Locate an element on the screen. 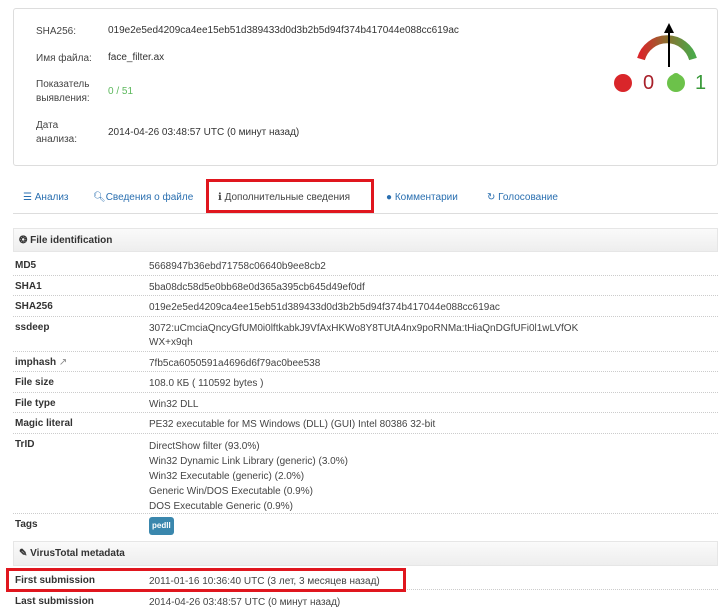 The width and height of the screenshot is (728, 611). trid-item: DirectShow filter (93.0%) is located at coordinates (204, 446).